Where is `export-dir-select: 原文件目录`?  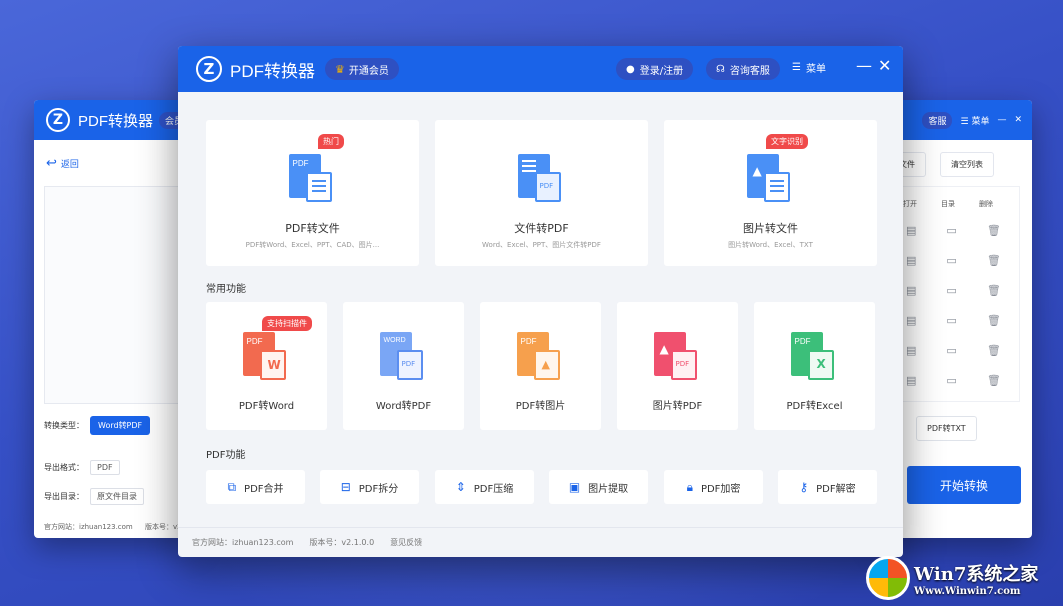
export-dir-select: 原文件目录 is located at coordinates (117, 496).